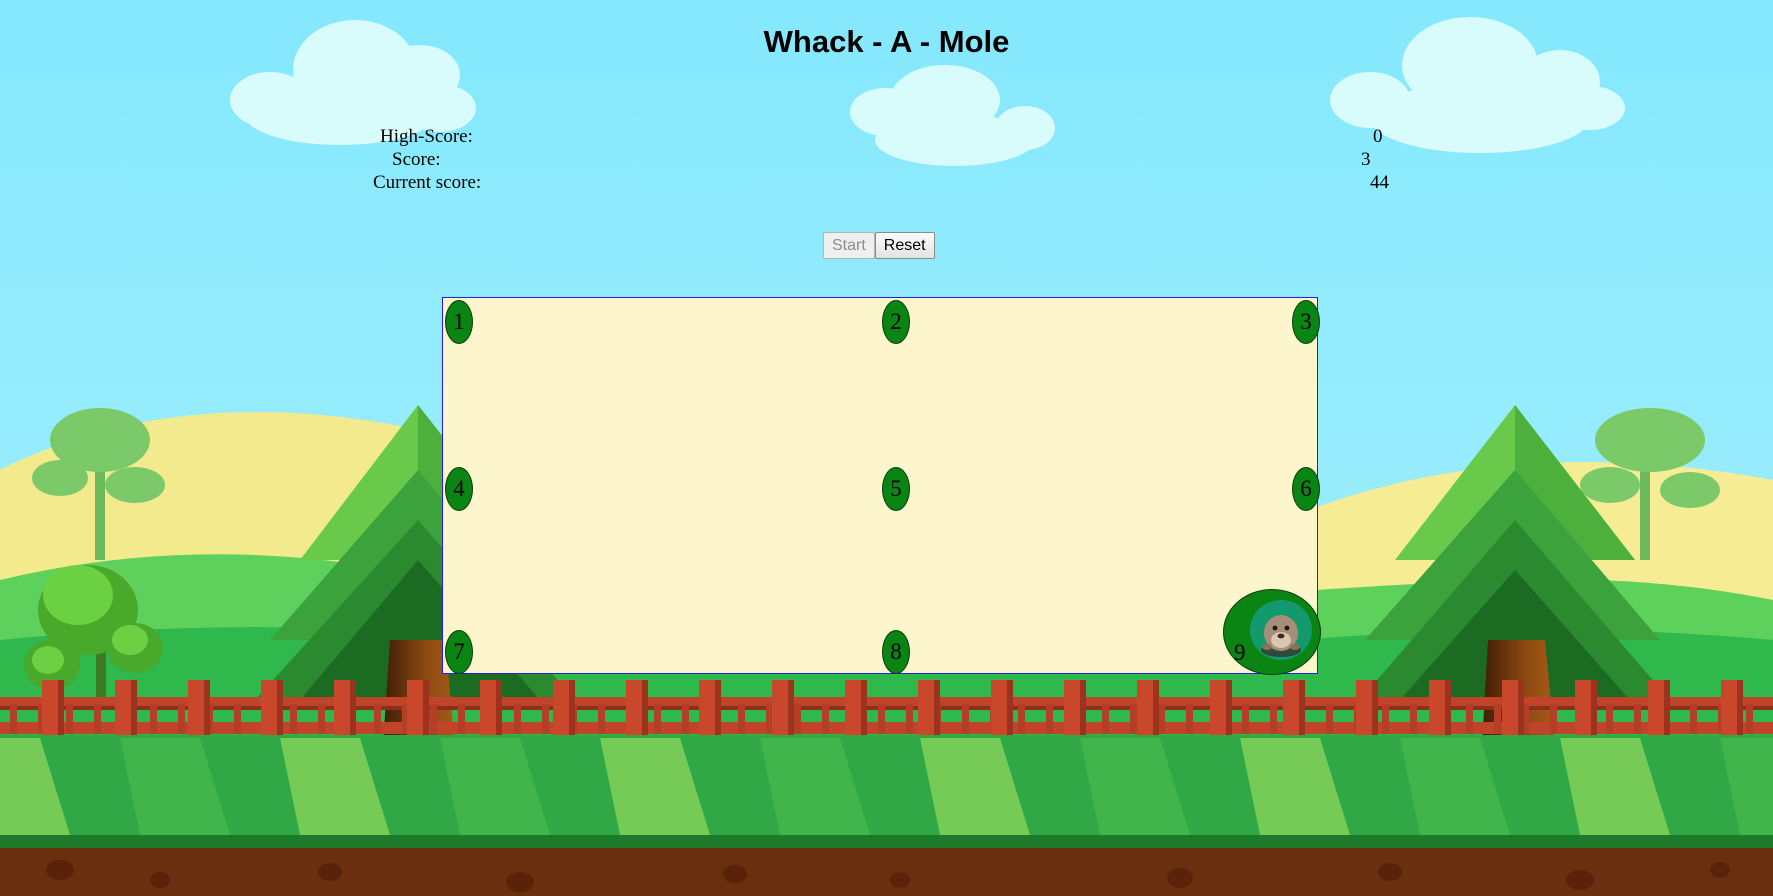 Image resolution: width=1773 pixels, height=896 pixels. Describe the element at coordinates (896, 489) in the screenshot. I see `hole-5: 5` at that location.